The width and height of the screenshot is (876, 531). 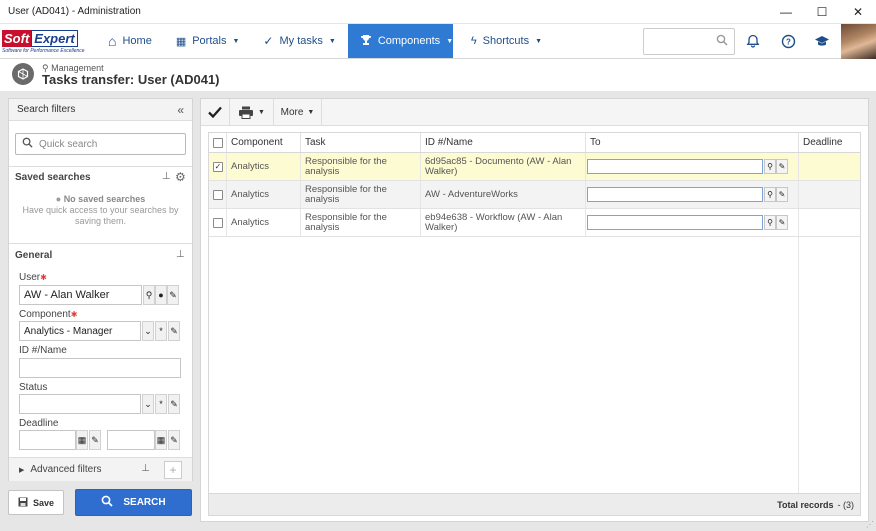 I want to click on column-header-task: Task, so click(x=361, y=142).